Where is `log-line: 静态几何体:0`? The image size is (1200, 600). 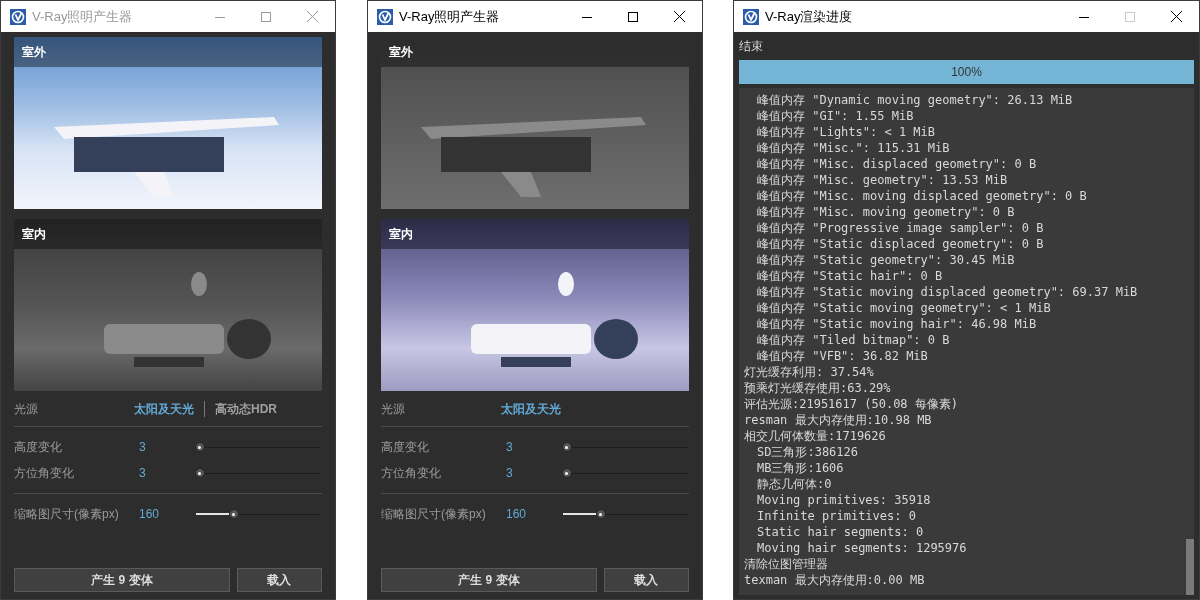 log-line: 静态几何体:0 is located at coordinates (794, 484).